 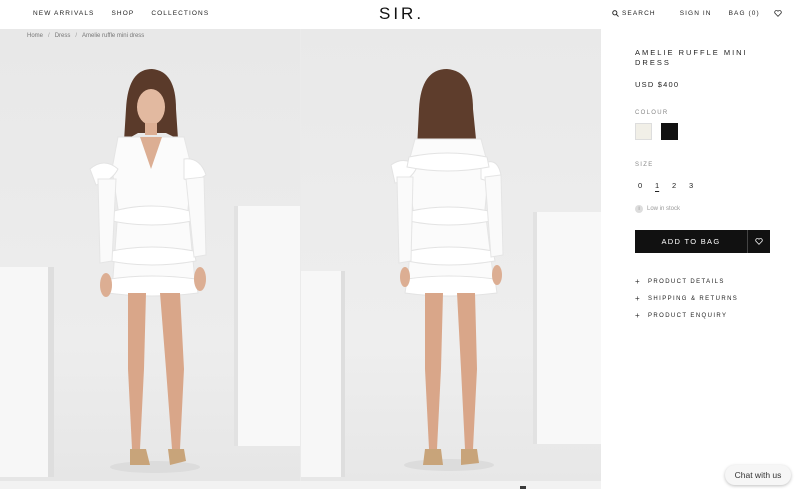 I want to click on bag-link: BAG (0), so click(x=744, y=13).